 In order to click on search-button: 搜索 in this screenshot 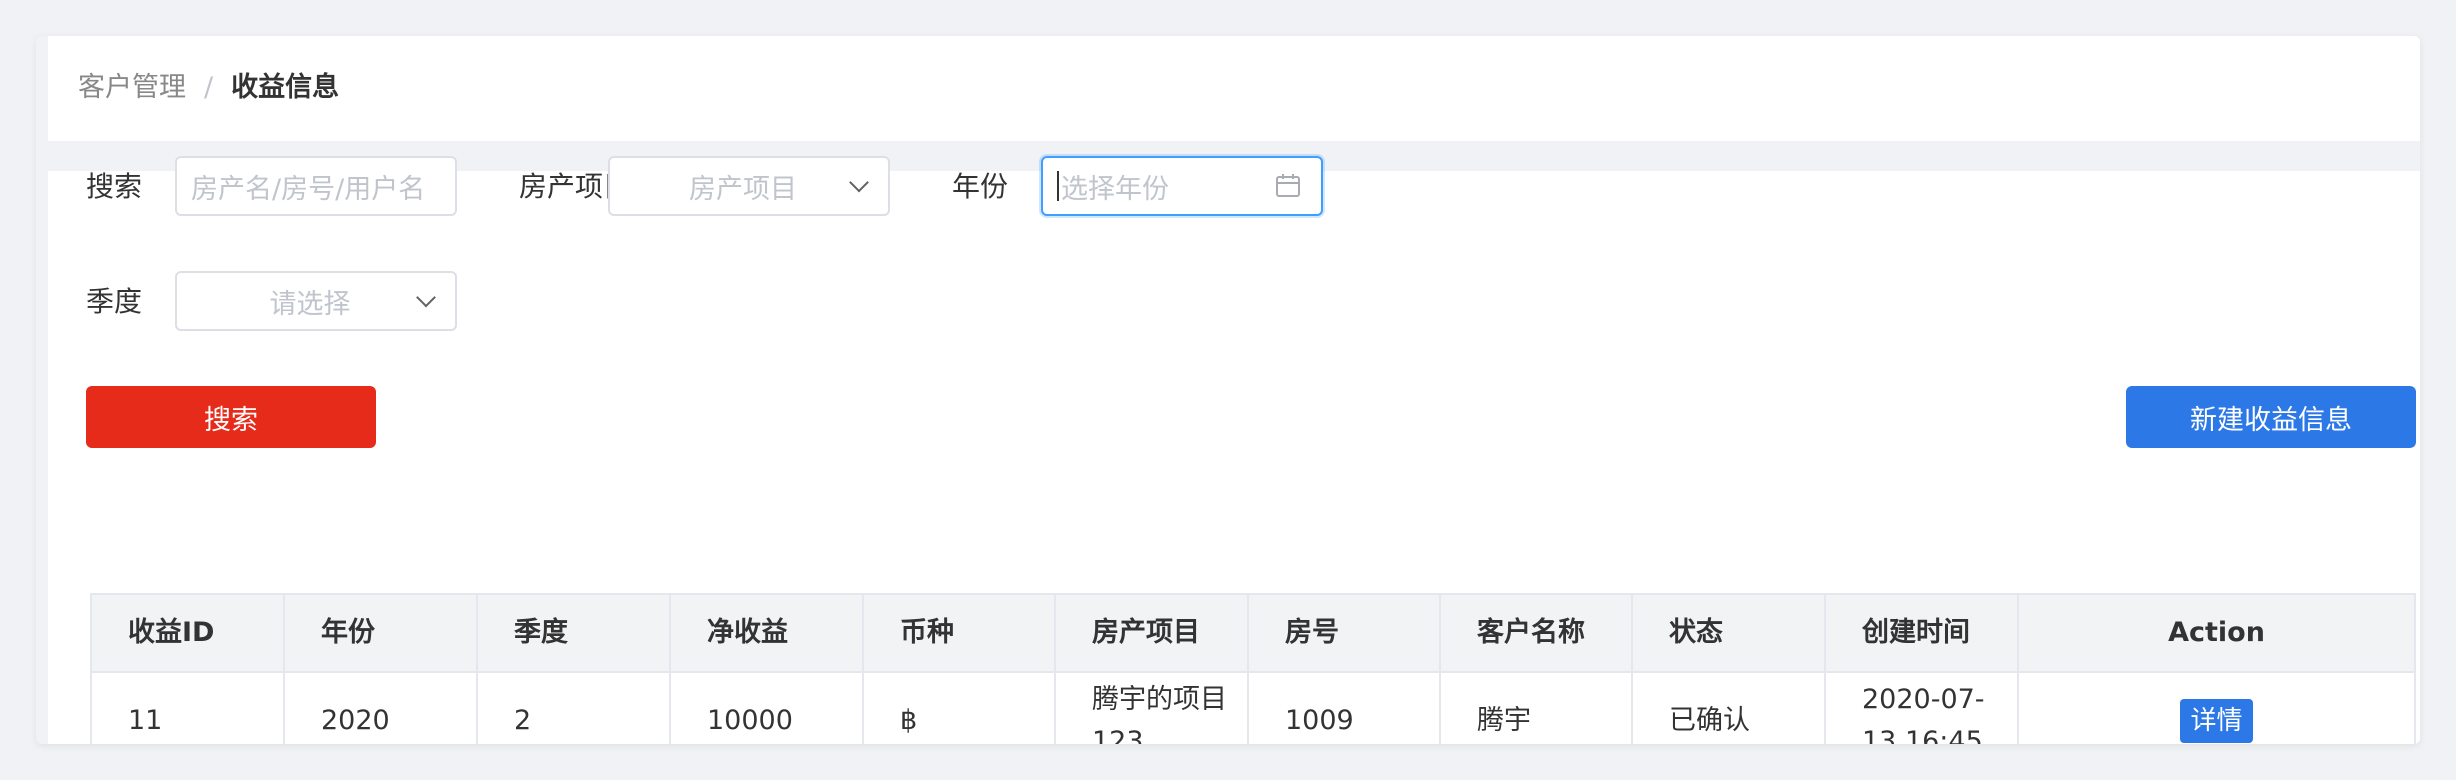, I will do `click(231, 417)`.